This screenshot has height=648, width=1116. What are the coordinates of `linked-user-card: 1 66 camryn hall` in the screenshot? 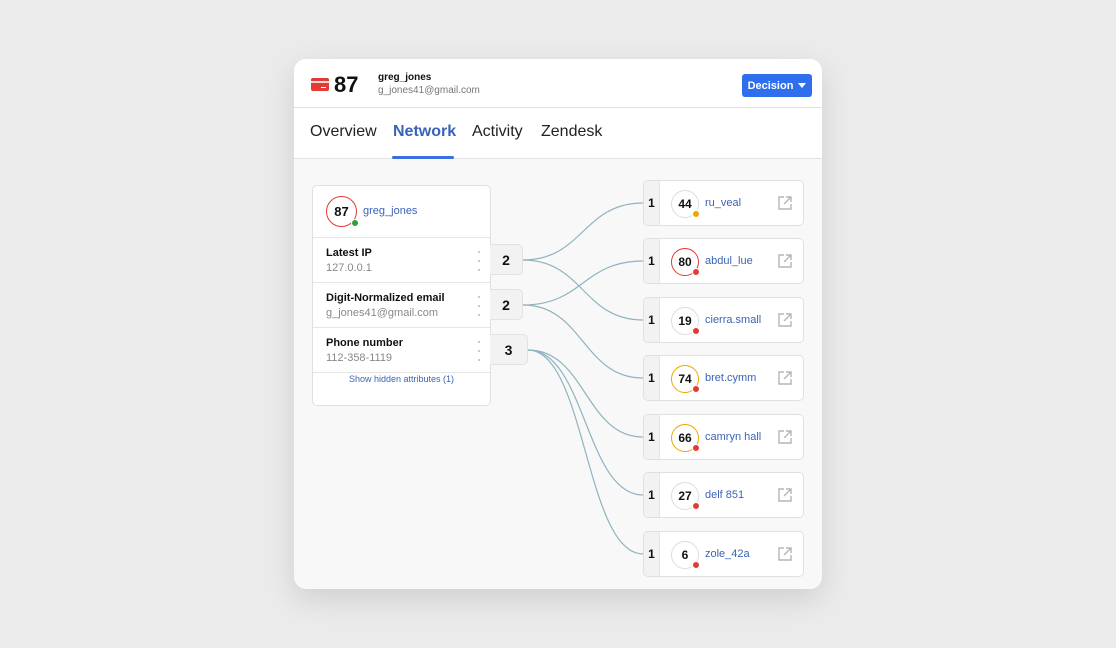 It's located at (723, 437).